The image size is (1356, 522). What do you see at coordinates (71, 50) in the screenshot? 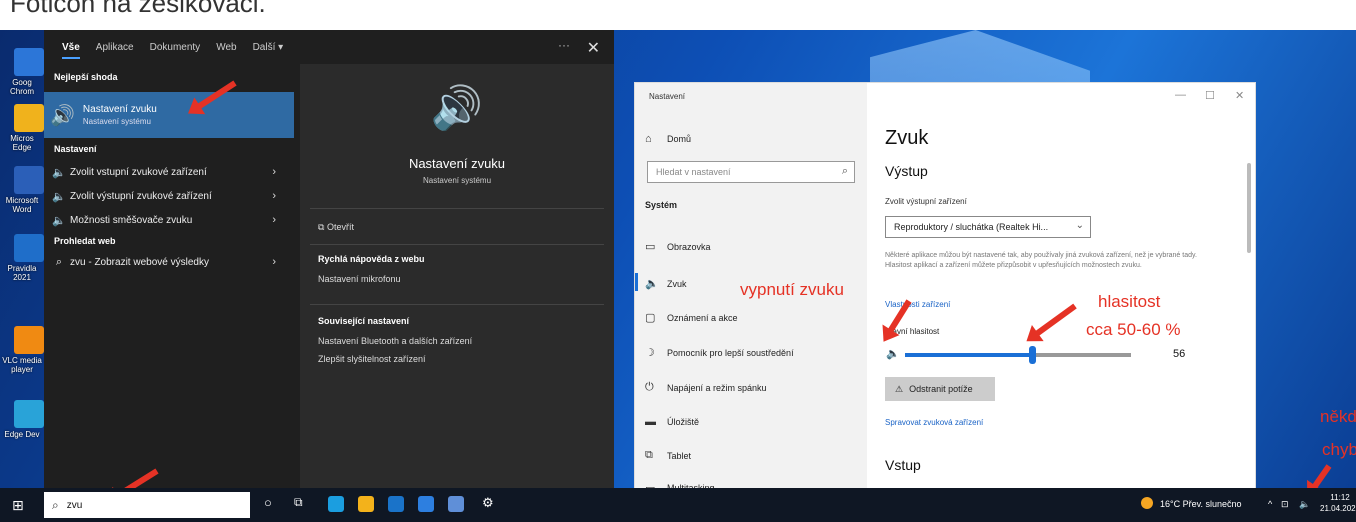
I see `tab-all: Vše` at bounding box center [71, 50].